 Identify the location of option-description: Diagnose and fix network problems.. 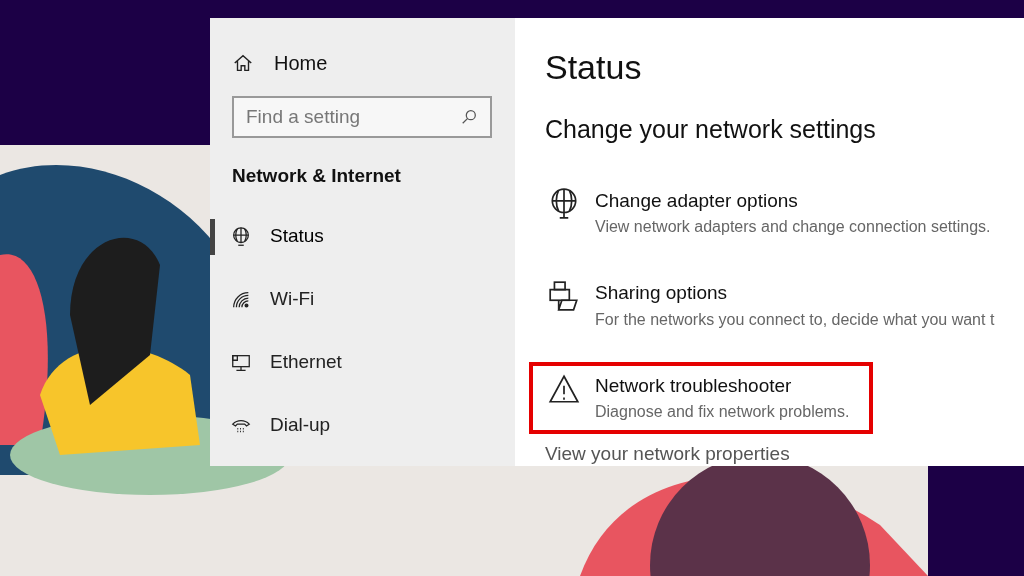
(722, 412).